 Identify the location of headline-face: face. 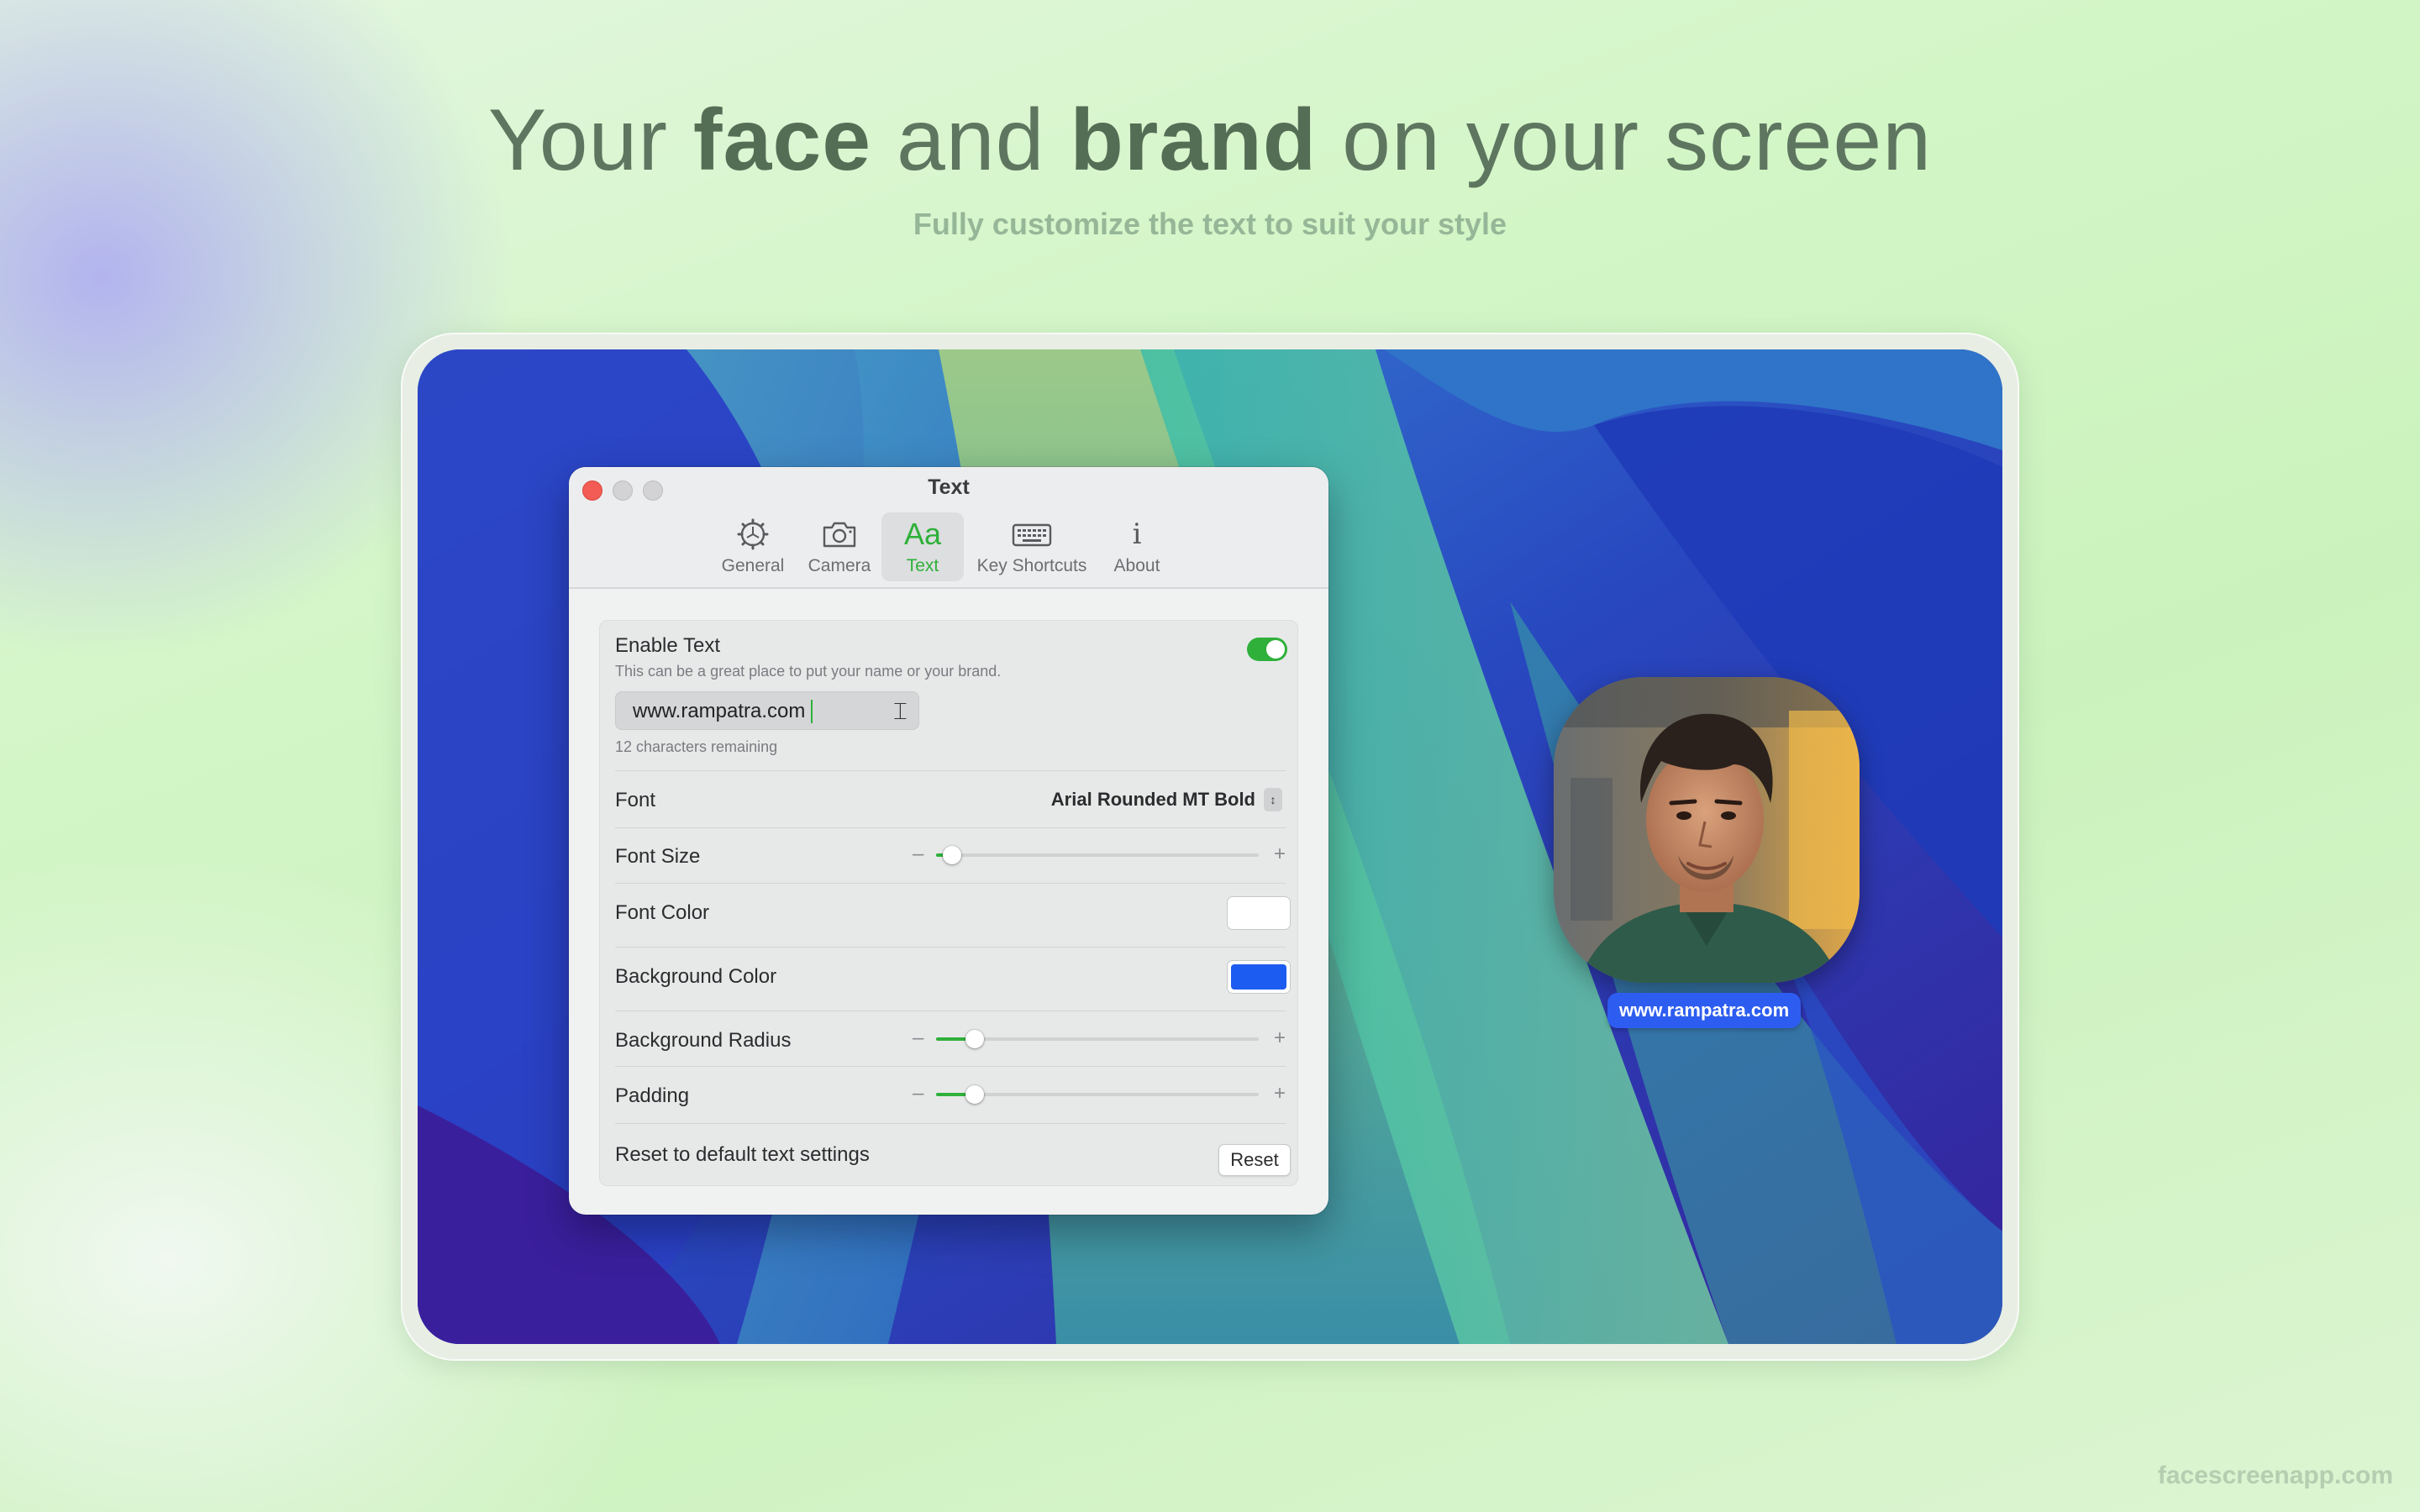
(782, 140).